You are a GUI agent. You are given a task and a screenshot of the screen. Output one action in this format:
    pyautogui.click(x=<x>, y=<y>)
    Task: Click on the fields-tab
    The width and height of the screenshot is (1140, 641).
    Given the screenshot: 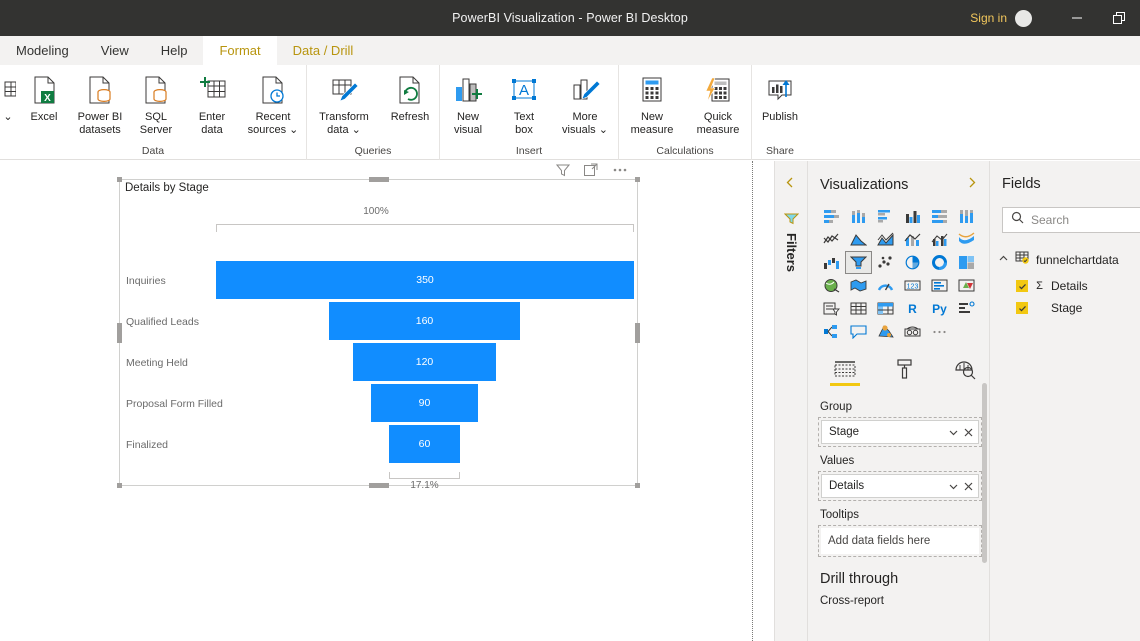 What is the action you would take?
    pyautogui.click(x=845, y=370)
    